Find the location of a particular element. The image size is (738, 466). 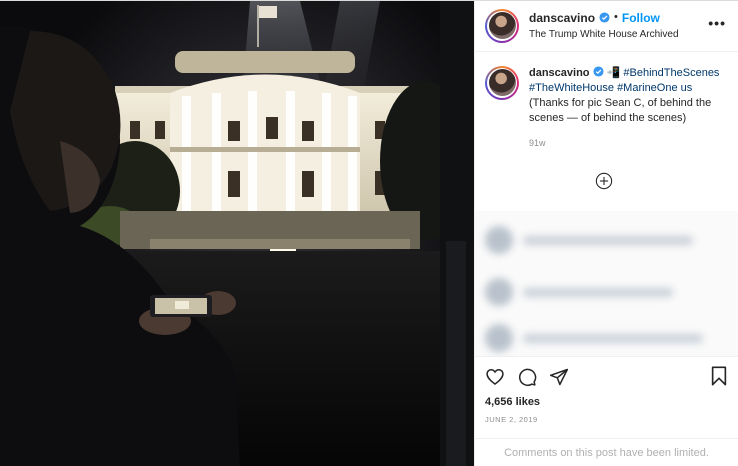

caption-timestamp: 91w is located at coordinates (628, 143).